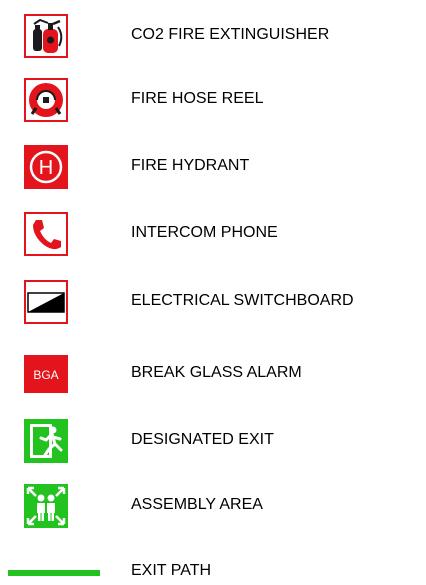 The image size is (426, 585). I want to click on legend-label: DESIGNATED EXIT, so click(202, 439).